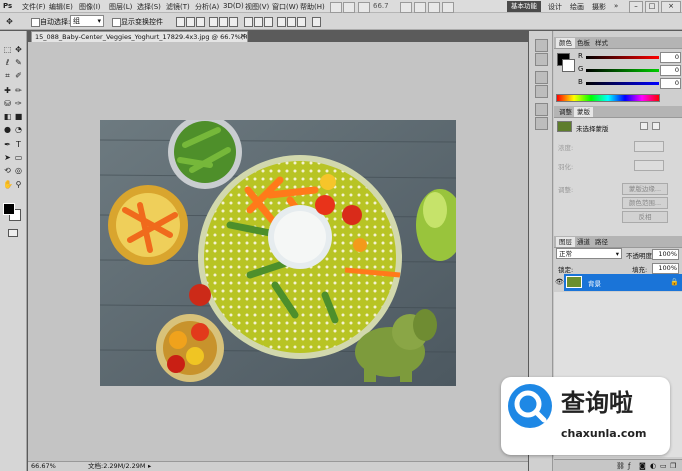 This screenshot has width=682, height=471. What do you see at coordinates (673, 466) in the screenshot?
I see `new-layer-icon: ❐` at bounding box center [673, 466].